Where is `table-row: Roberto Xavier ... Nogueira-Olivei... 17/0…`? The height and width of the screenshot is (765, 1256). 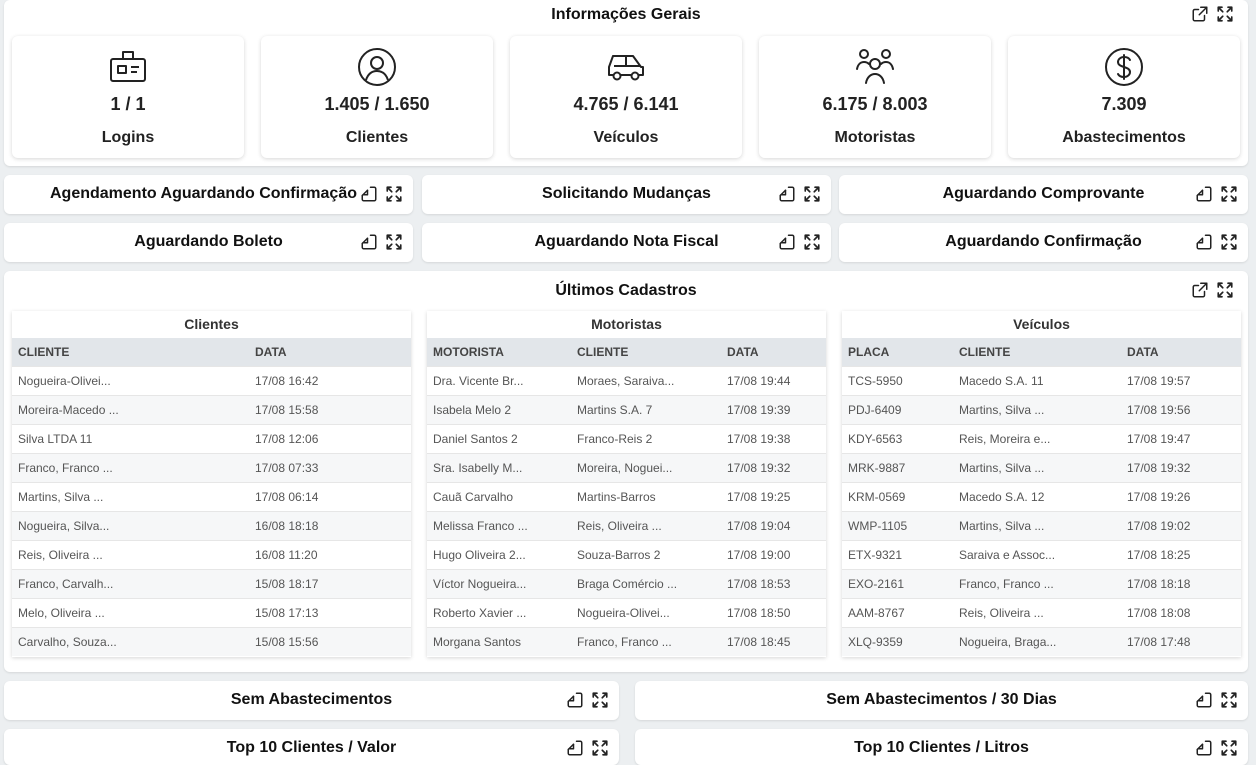 table-row: Roberto Xavier ... Nogueira-Olivei... 17/0… is located at coordinates (626, 612).